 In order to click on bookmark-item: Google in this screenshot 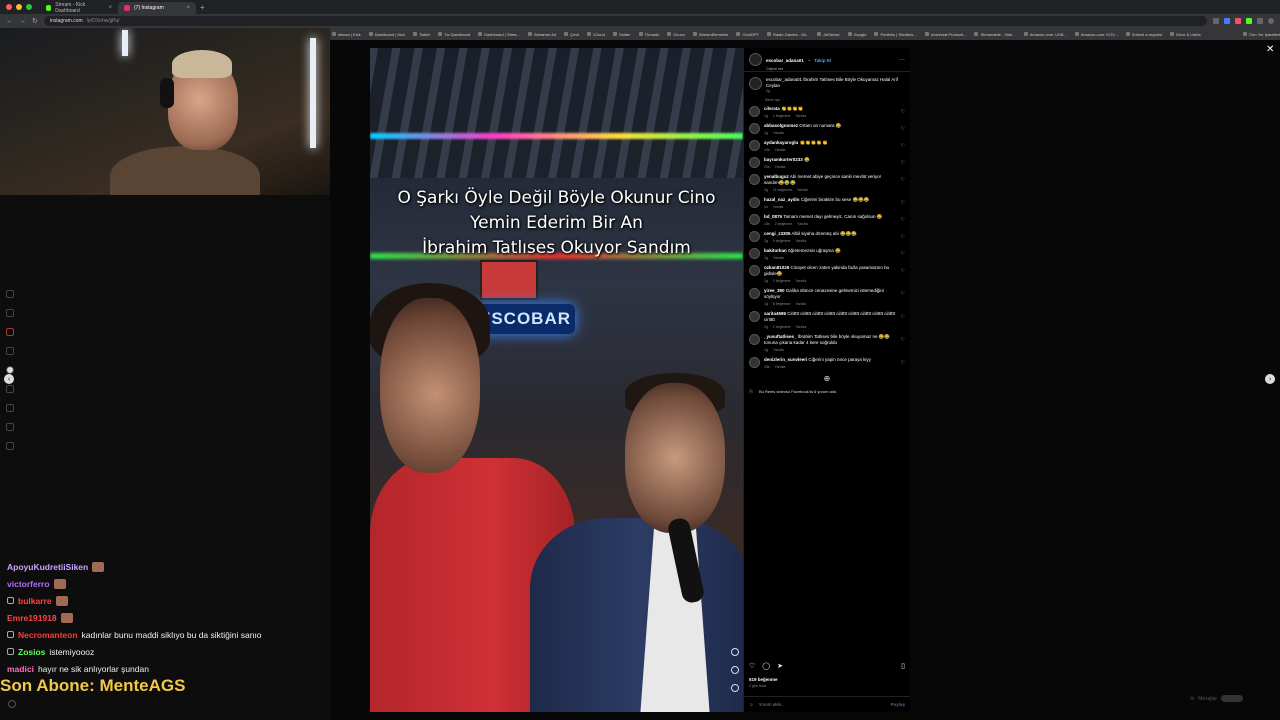, I will do `click(857, 34)`.